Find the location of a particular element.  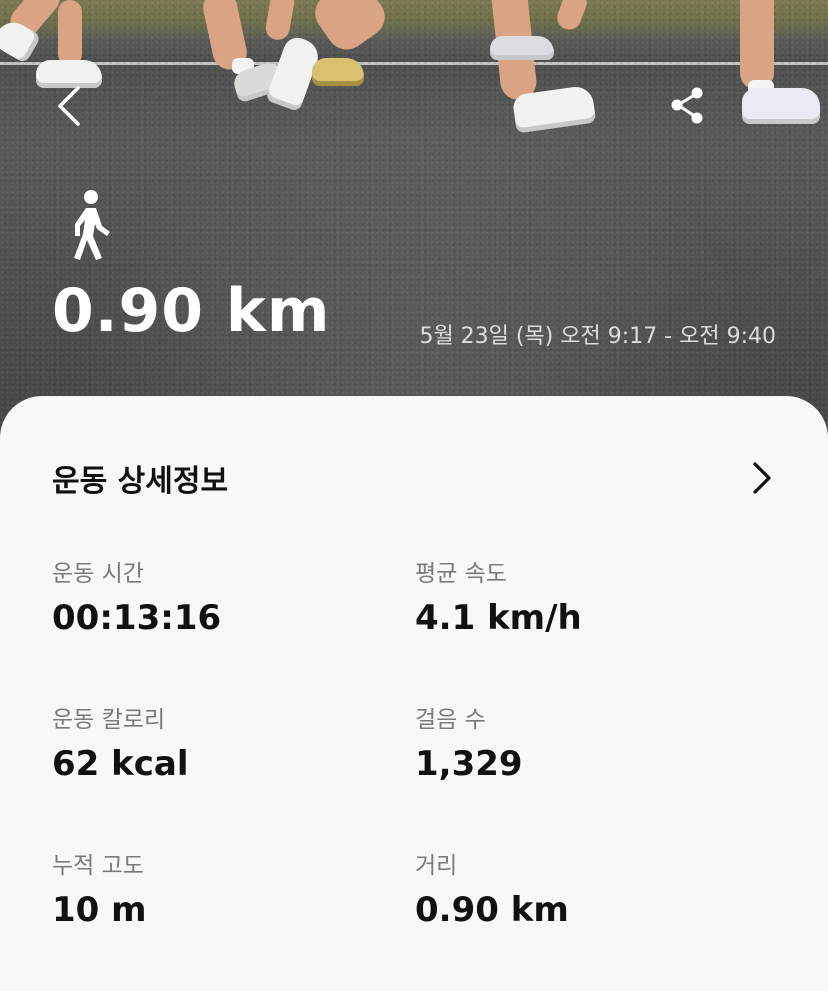

back-button is located at coordinates (70, 106).